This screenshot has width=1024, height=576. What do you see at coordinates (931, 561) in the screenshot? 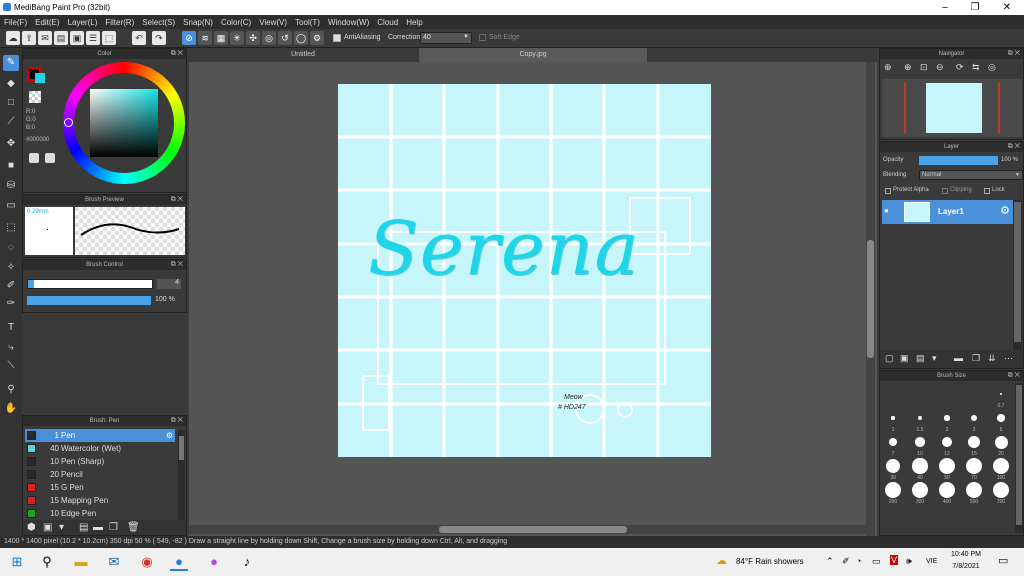
I see `language-indicator: VIE` at bounding box center [931, 561].